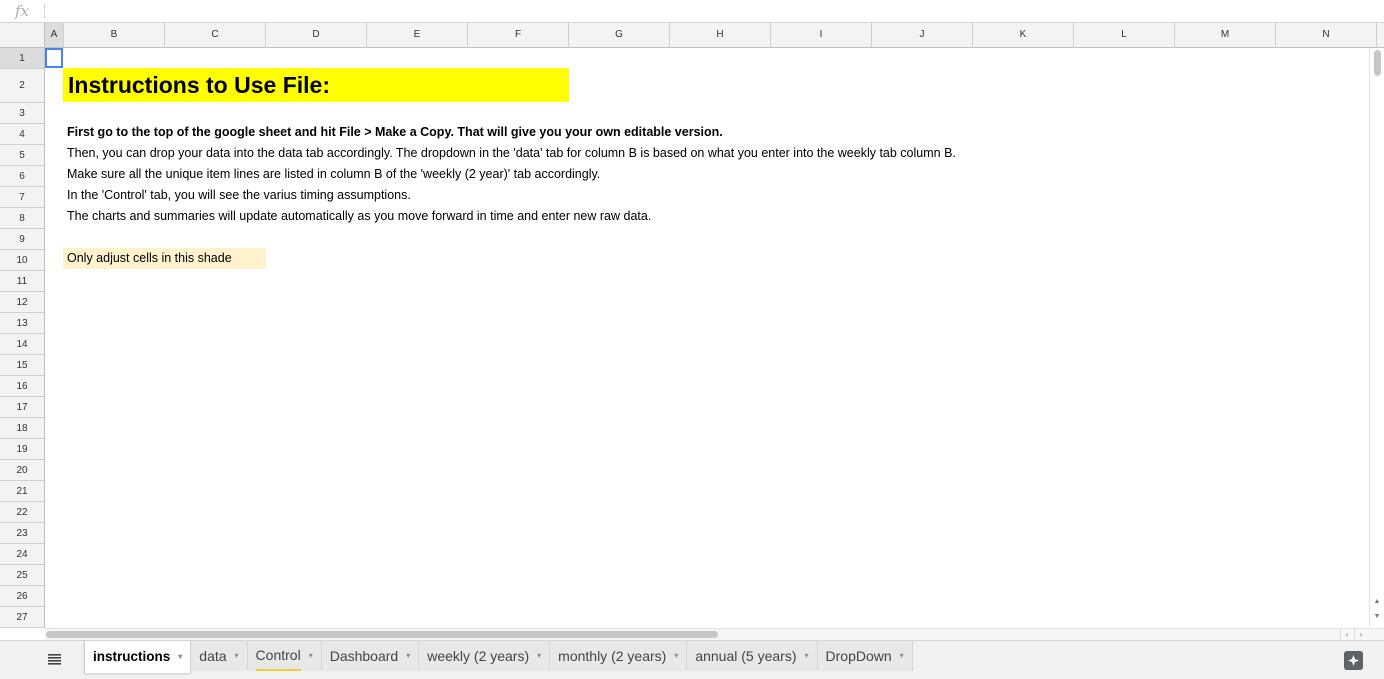 The width and height of the screenshot is (1384, 679). Describe the element at coordinates (22, 197) in the screenshot. I see `row-header-7: 7` at that location.